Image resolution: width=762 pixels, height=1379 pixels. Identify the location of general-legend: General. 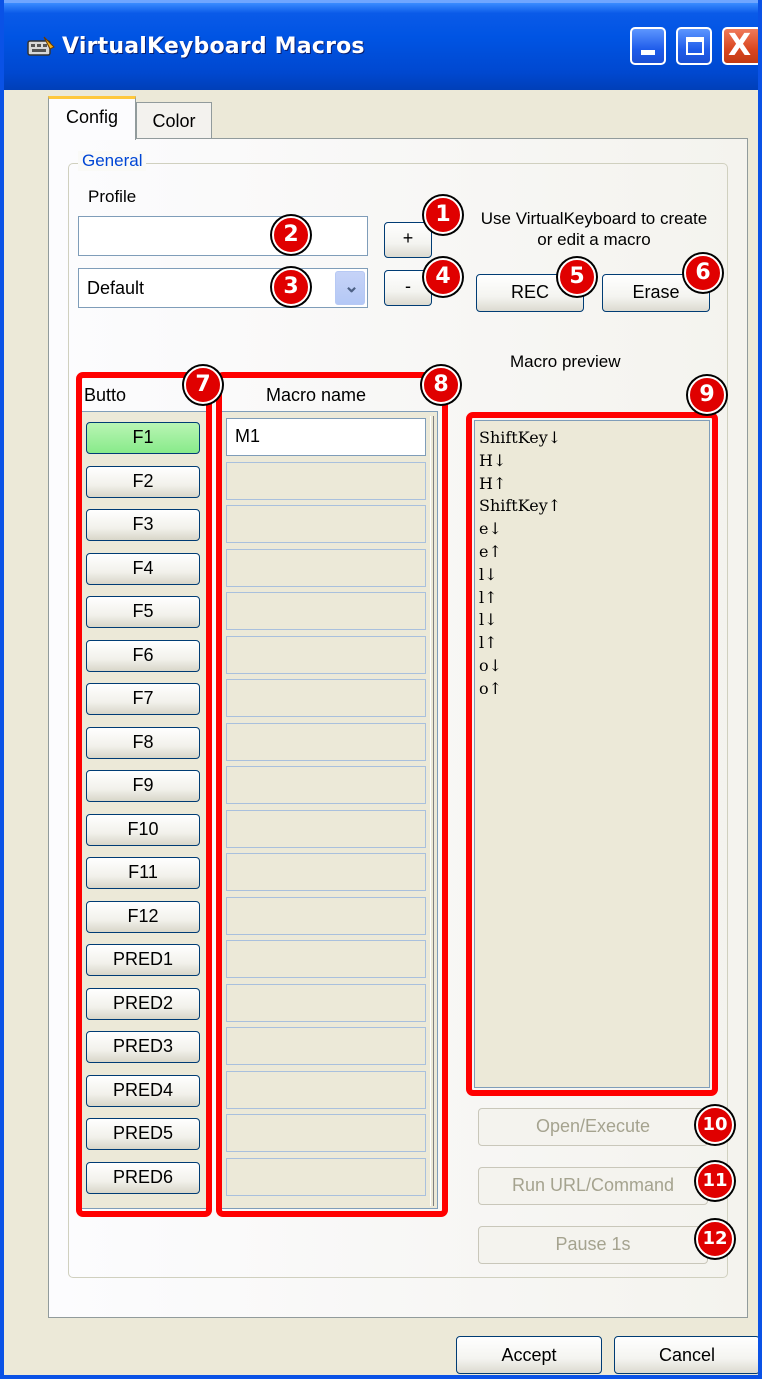
(112, 161).